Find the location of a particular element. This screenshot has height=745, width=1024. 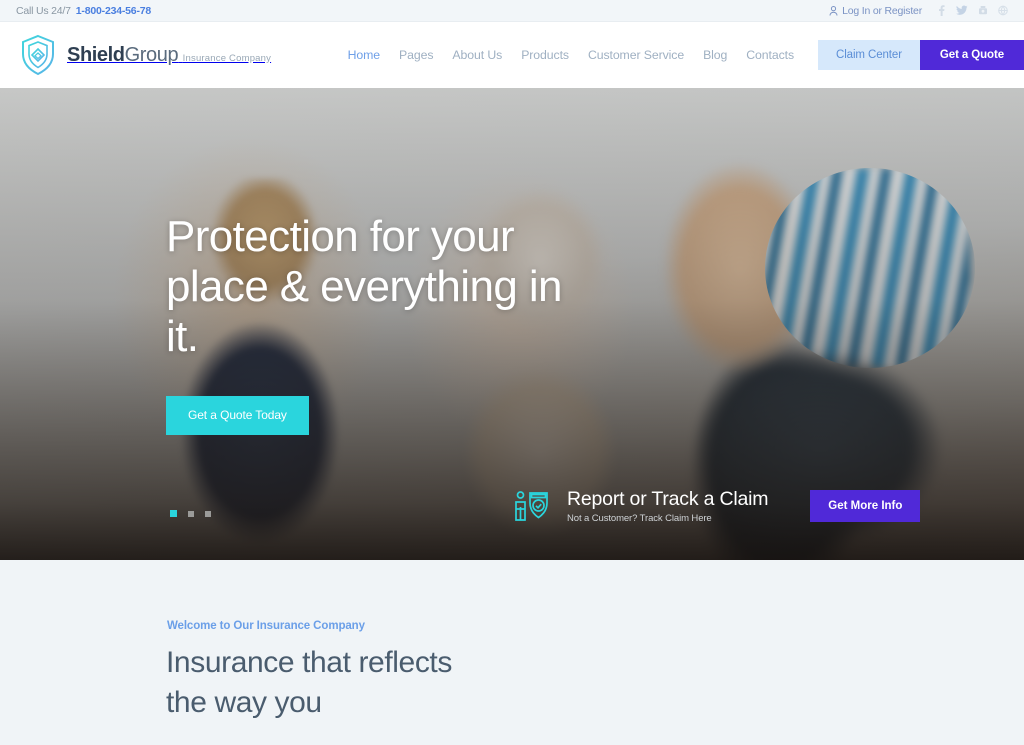

phone-number-link: 1-800-234-56-78 is located at coordinates (113, 11).